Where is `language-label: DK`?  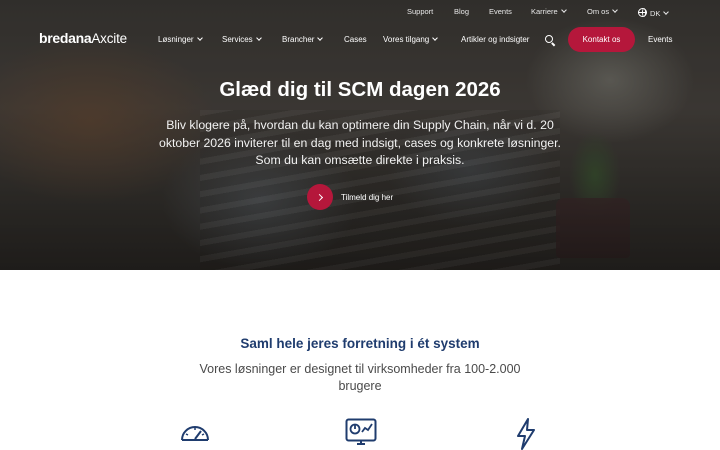 language-label: DK is located at coordinates (655, 13).